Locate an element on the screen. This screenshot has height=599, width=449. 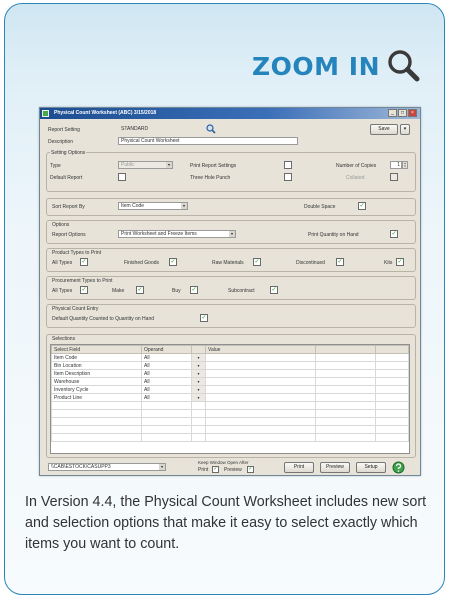
default-report-checkbox is located at coordinates (122, 177).